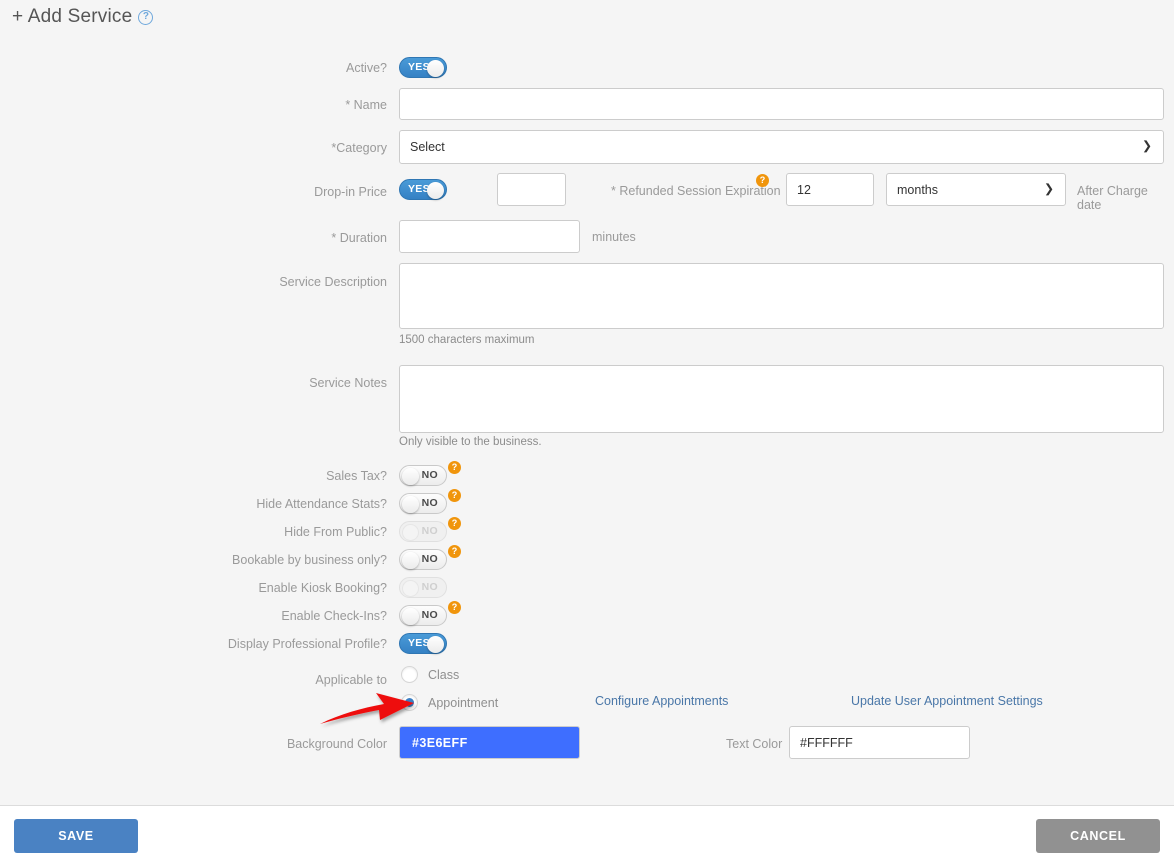  I want to click on applicable-to-label: Applicable to, so click(351, 680).